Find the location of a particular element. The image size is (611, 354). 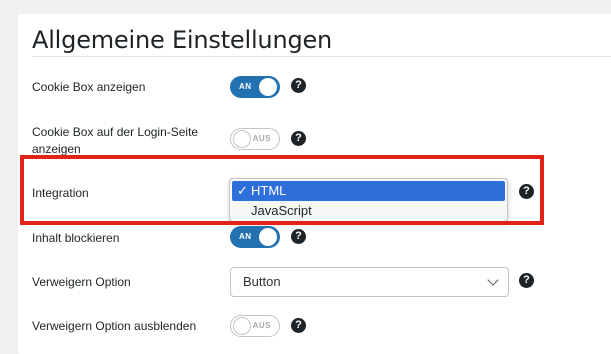

hide-deny-label: Verweigern Option ausblenden is located at coordinates (114, 326).